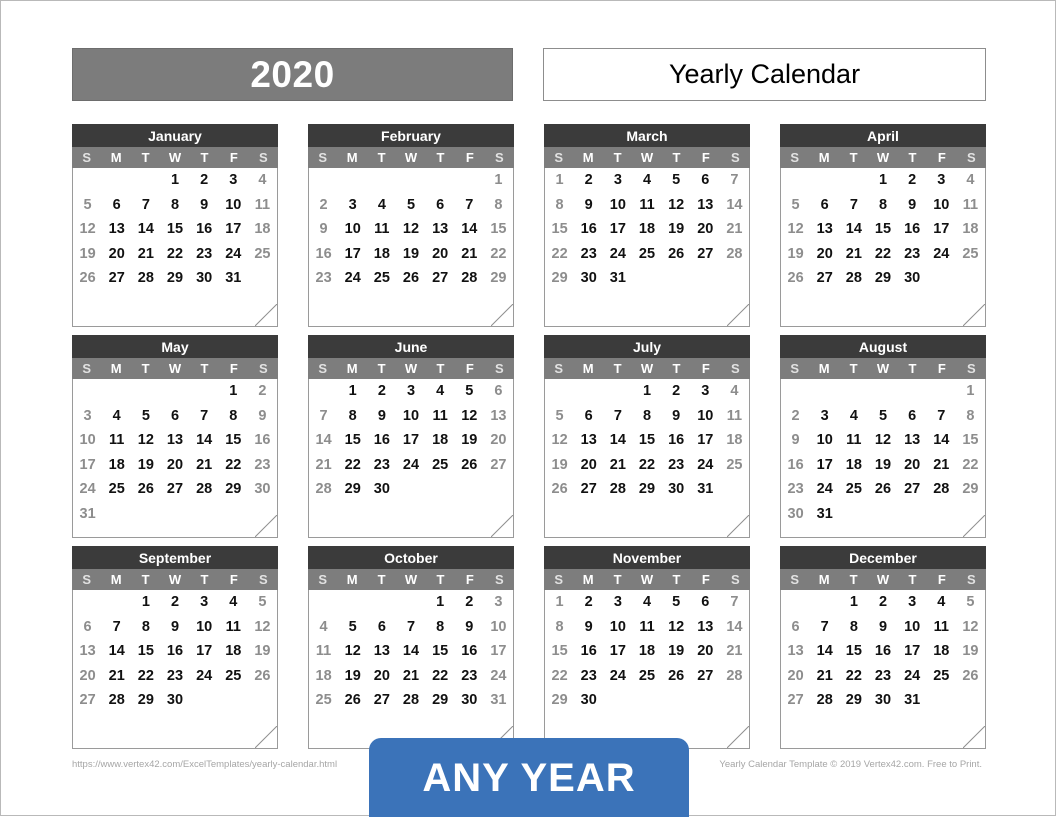  I want to click on title-box: Yearly Calendar, so click(764, 74).